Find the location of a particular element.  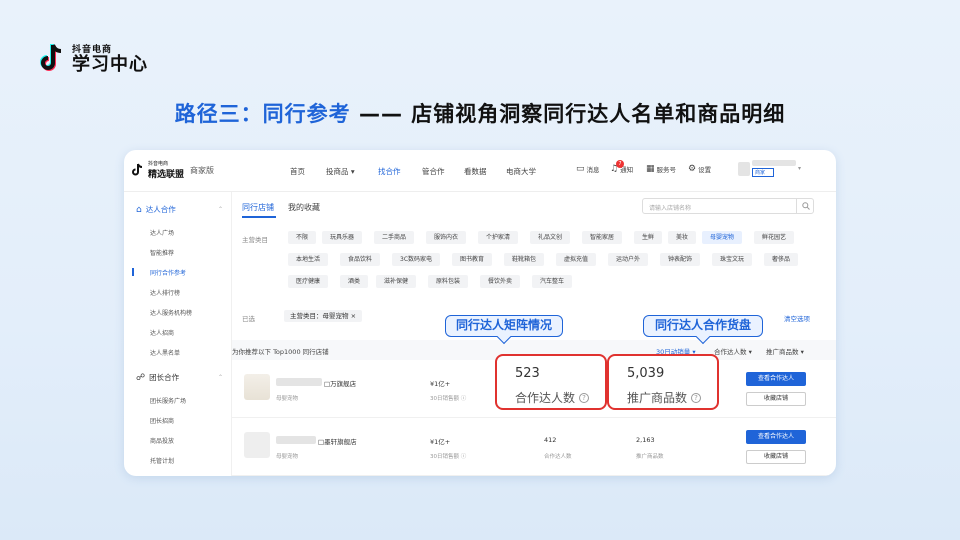

nav-manage-cooperation: 管合作 is located at coordinates (433, 171).